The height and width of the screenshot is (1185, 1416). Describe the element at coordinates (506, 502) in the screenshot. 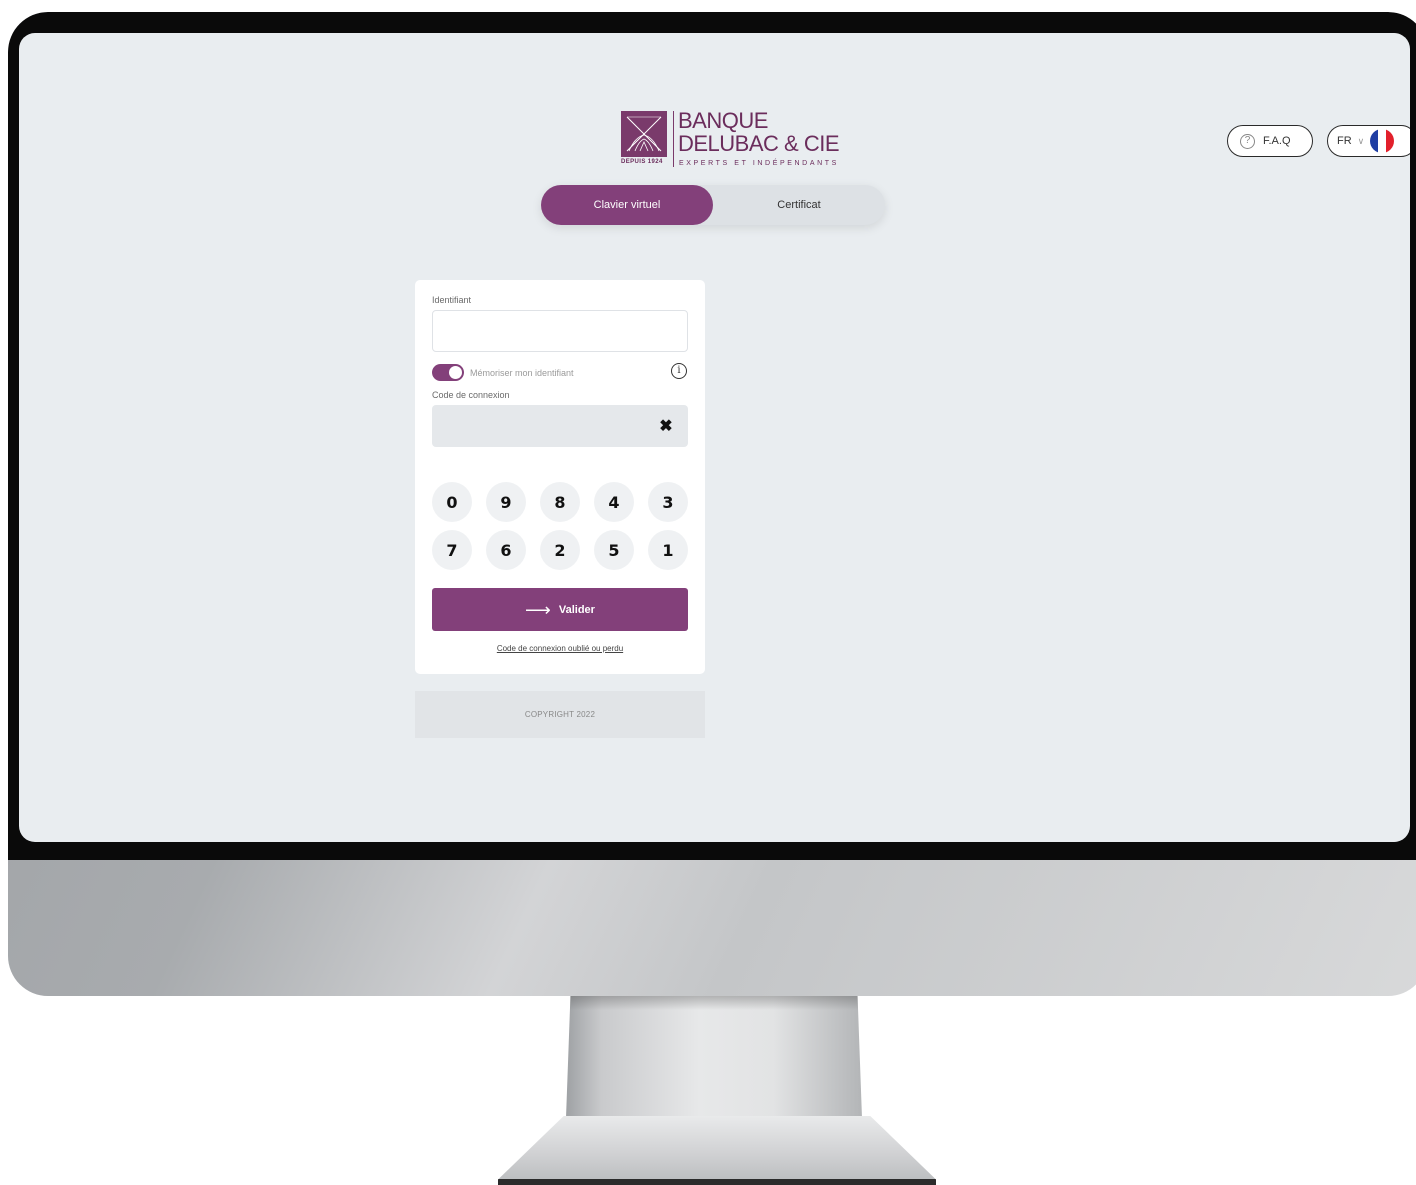

I see `keypad-key: 9` at that location.